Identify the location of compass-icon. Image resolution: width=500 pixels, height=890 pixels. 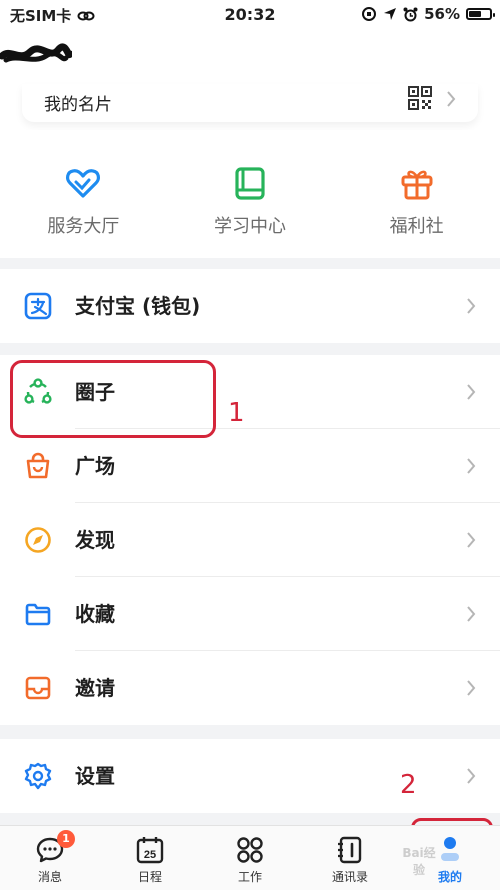
(38, 540).